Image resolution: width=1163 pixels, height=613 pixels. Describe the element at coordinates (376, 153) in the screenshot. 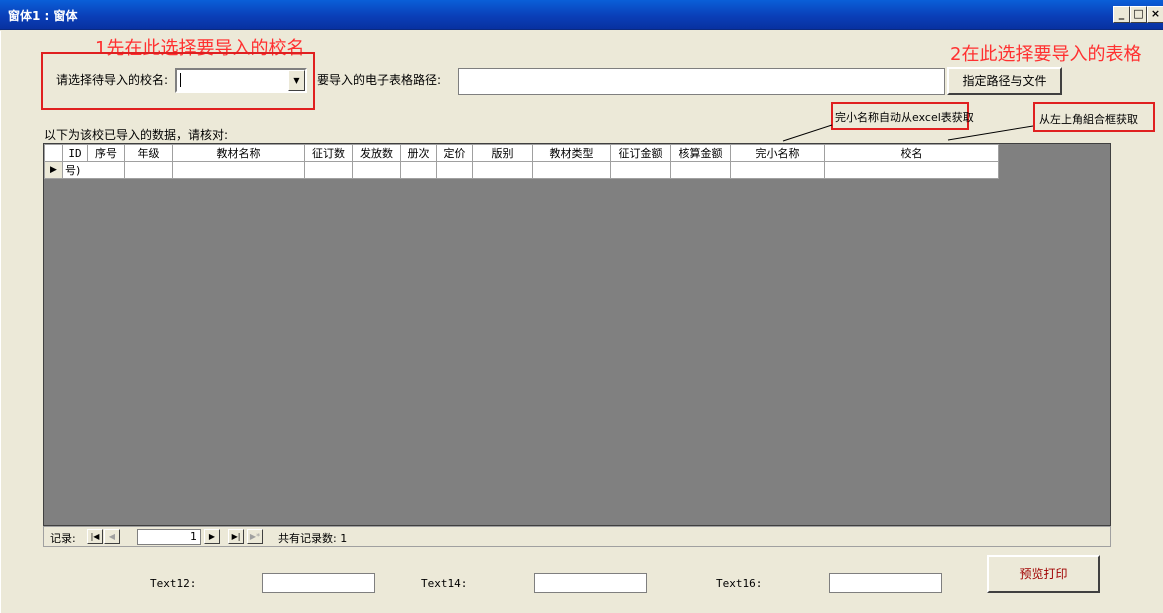

I see `column-header: 发放数` at that location.